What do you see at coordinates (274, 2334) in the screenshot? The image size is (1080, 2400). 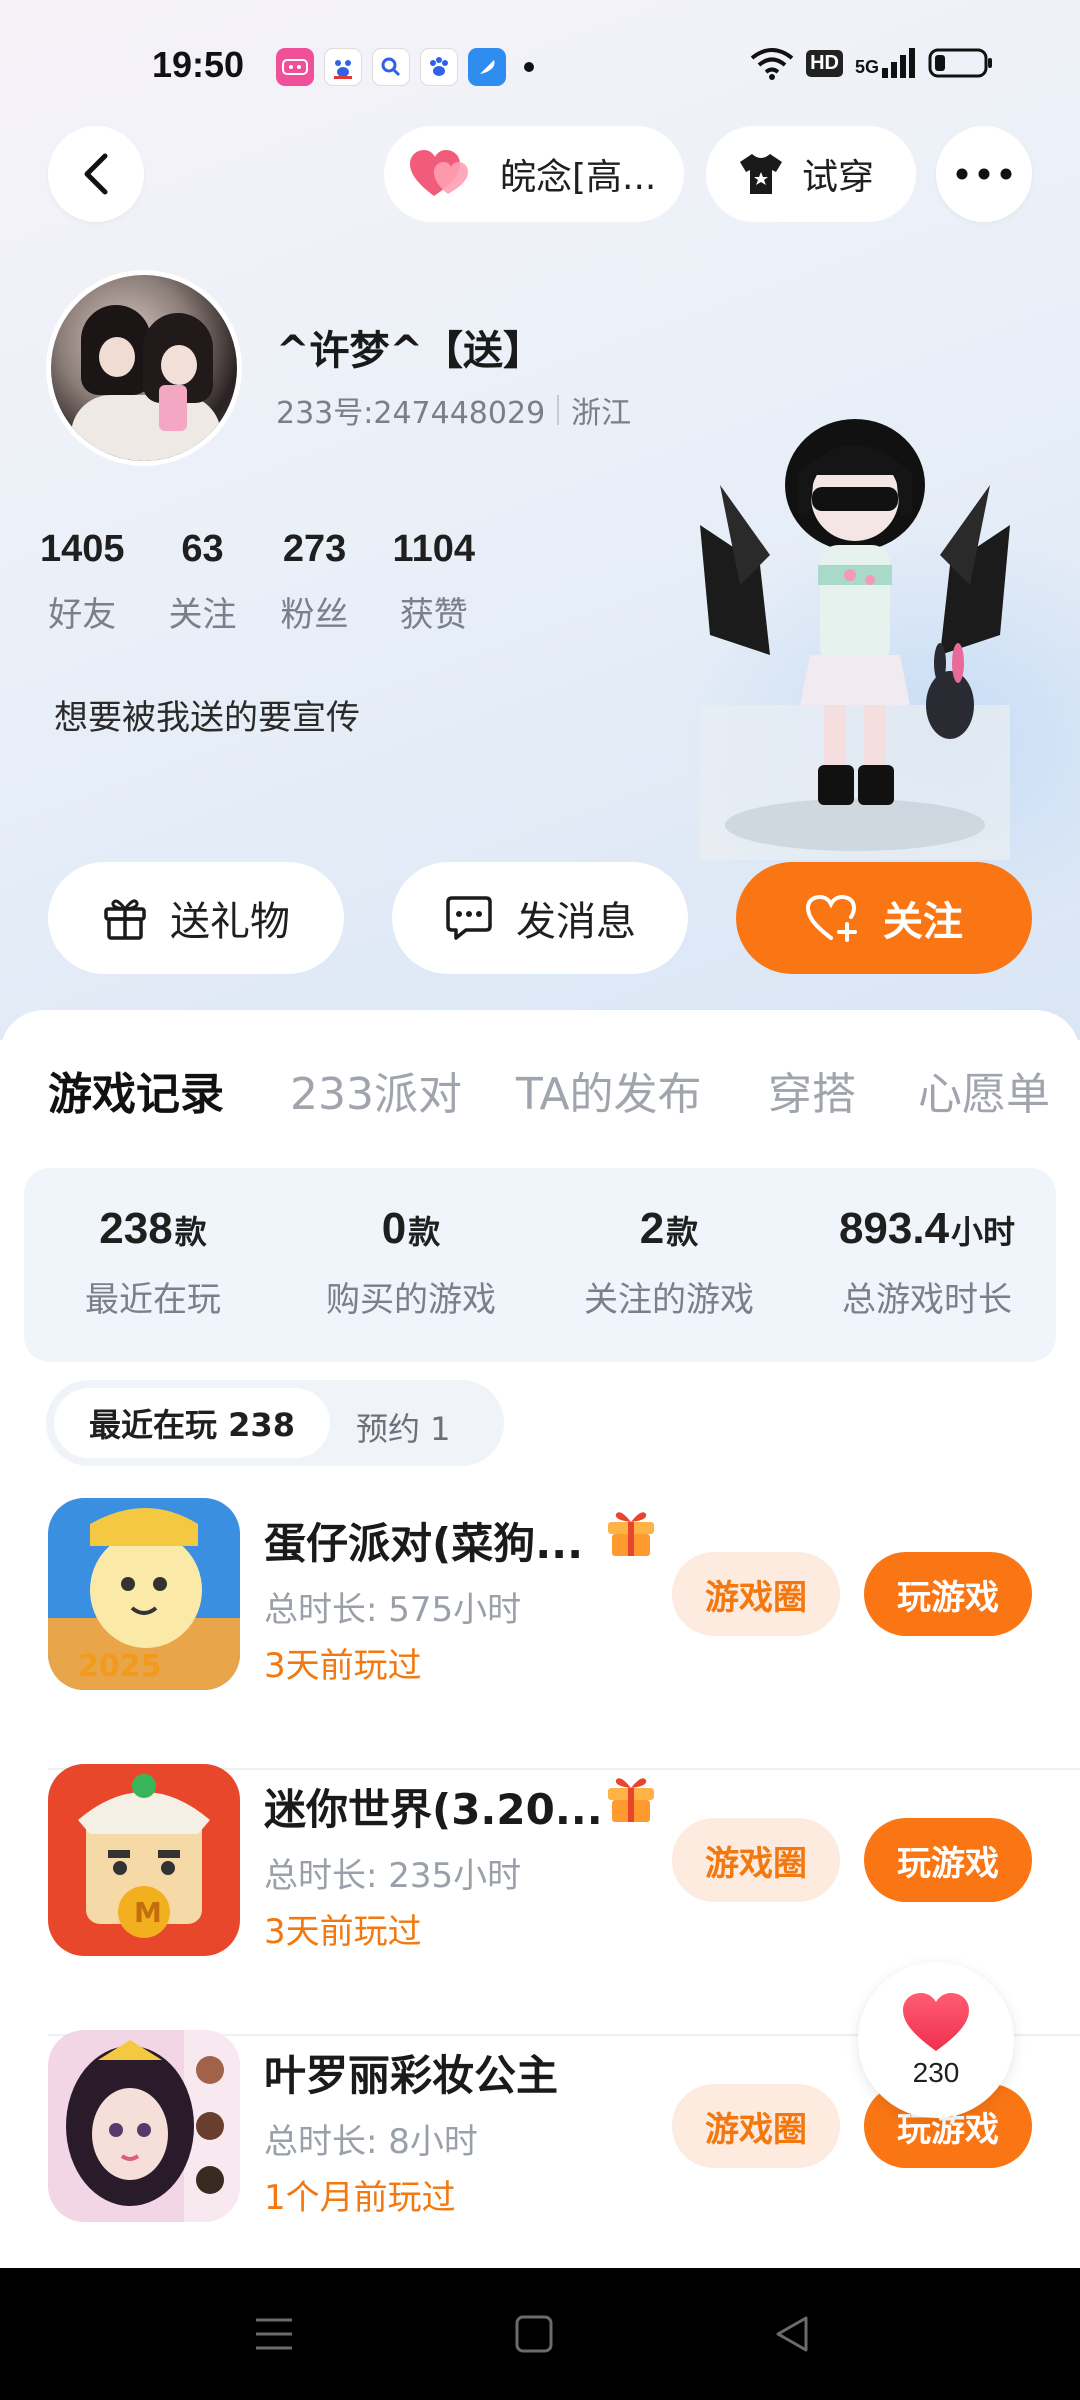 I see `menu-icon` at bounding box center [274, 2334].